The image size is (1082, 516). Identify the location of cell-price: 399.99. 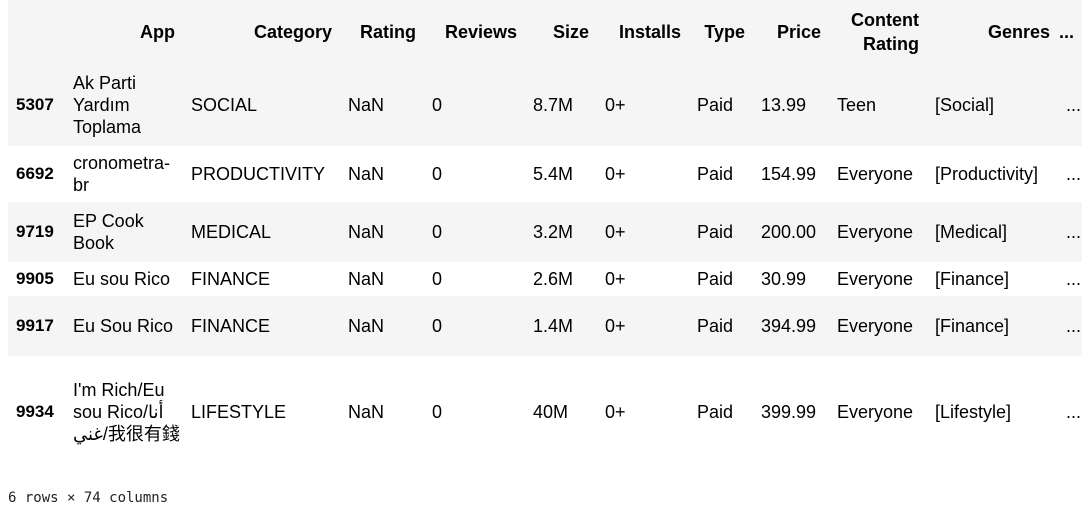
(789, 412).